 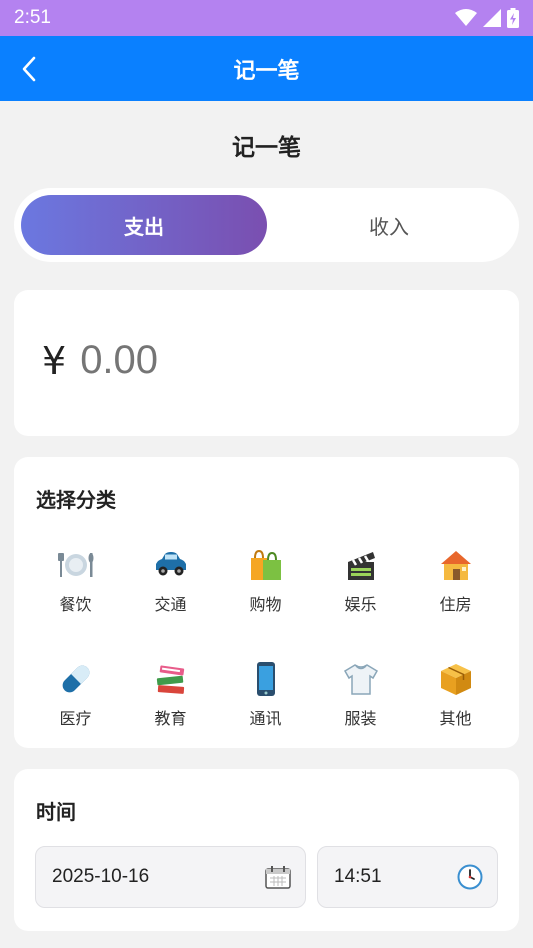 I want to click on category-label: 通讯, so click(x=265, y=718).